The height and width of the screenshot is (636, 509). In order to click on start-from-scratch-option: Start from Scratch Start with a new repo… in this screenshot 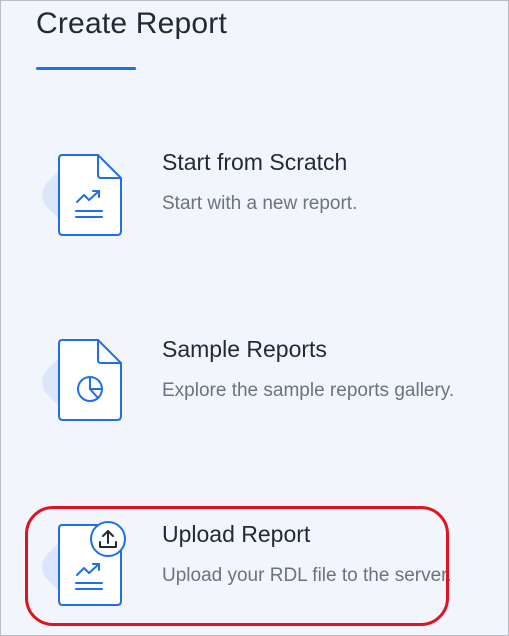, I will do `click(246, 204)`.